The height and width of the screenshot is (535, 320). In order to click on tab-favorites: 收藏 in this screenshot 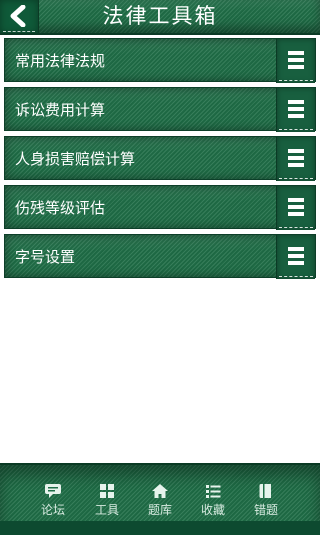, I will do `click(213, 500)`.